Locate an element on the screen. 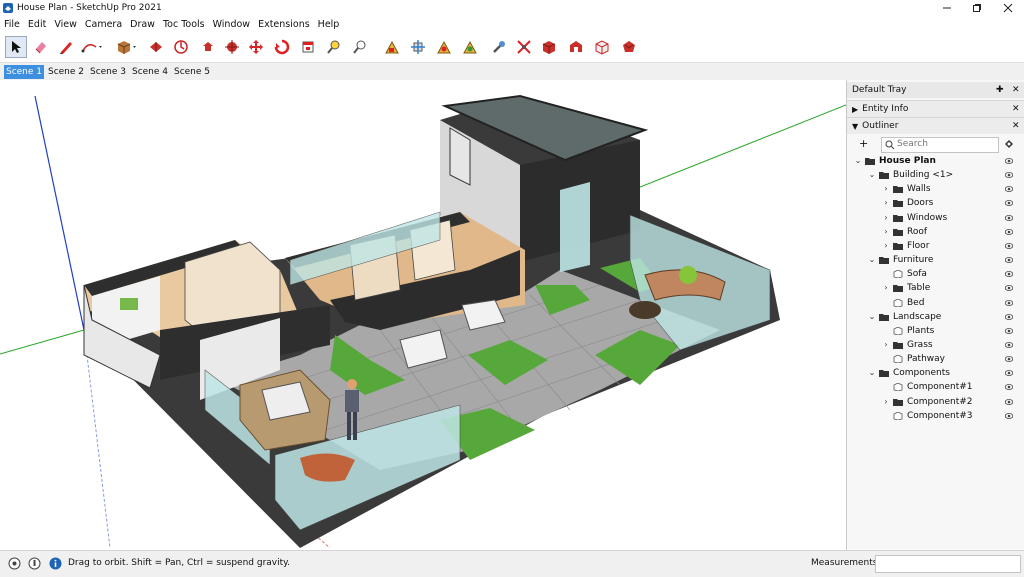  menu-extensions: Extensions is located at coordinates (284, 24).